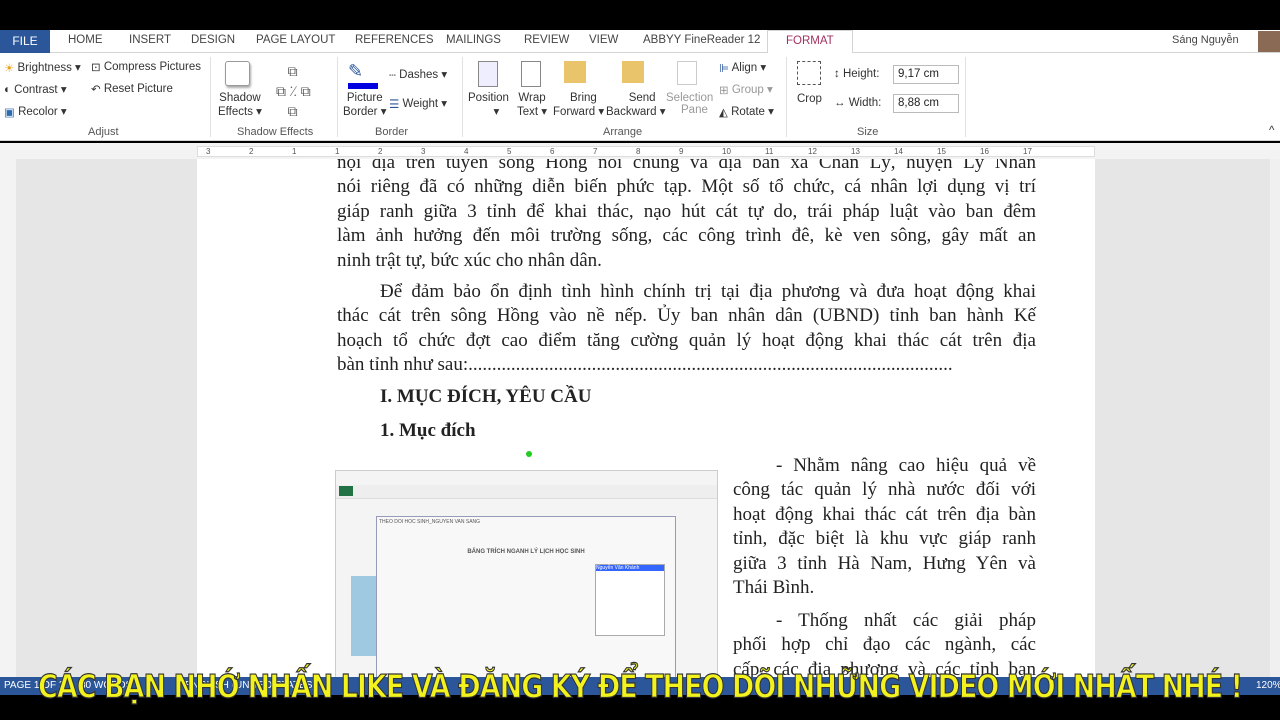  What do you see at coordinates (392, 75) in the screenshot?
I see `dashes-icon: ┄` at bounding box center [392, 75].